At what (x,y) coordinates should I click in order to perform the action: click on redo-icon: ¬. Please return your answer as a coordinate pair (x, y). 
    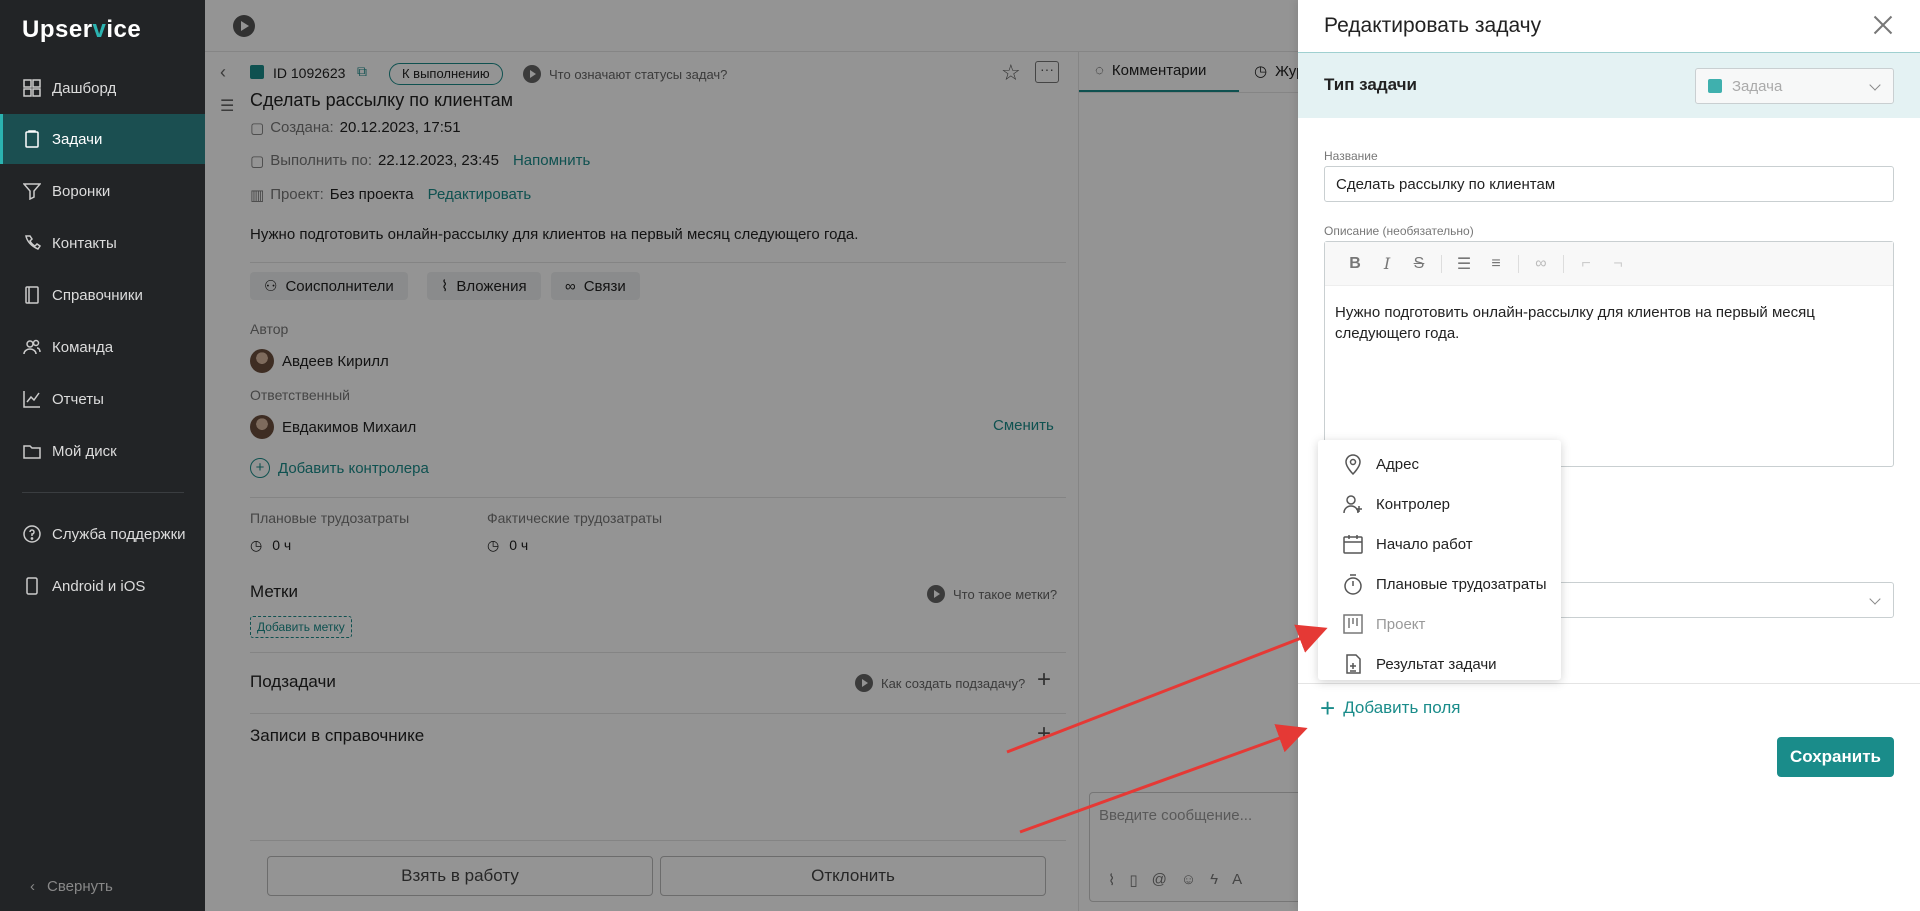
    Looking at the image, I should click on (1618, 264).